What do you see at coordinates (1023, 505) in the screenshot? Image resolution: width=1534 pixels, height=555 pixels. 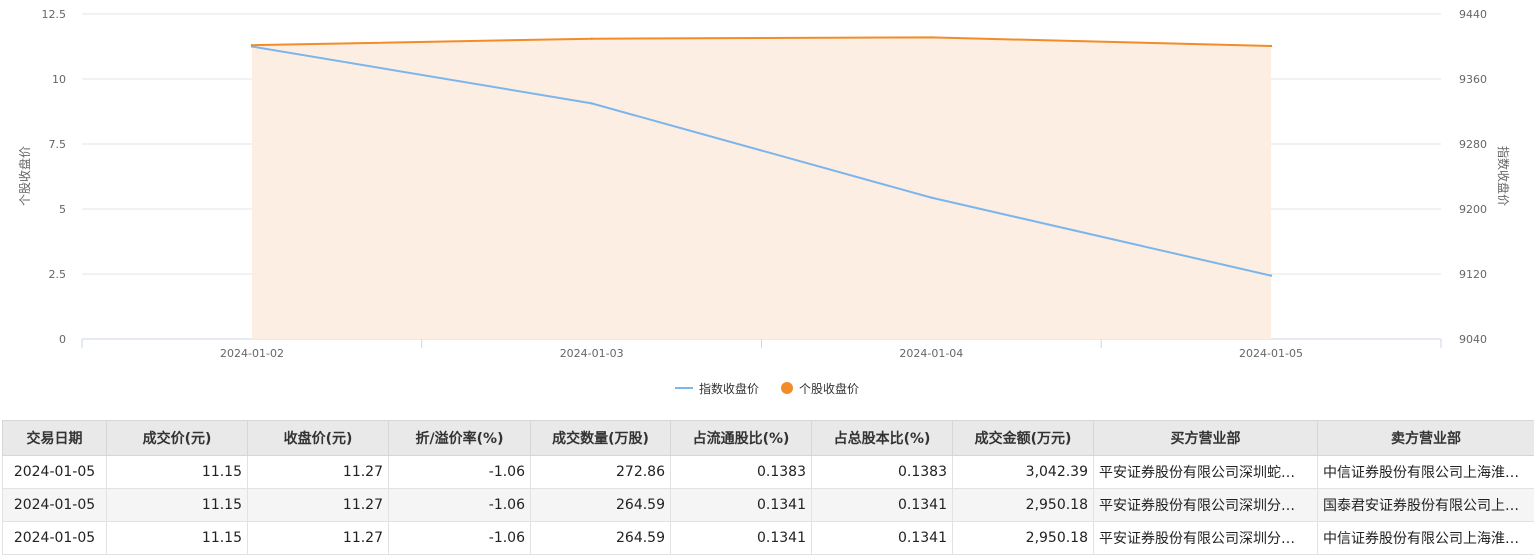 I see `cell-amount: 2,950.18` at bounding box center [1023, 505].